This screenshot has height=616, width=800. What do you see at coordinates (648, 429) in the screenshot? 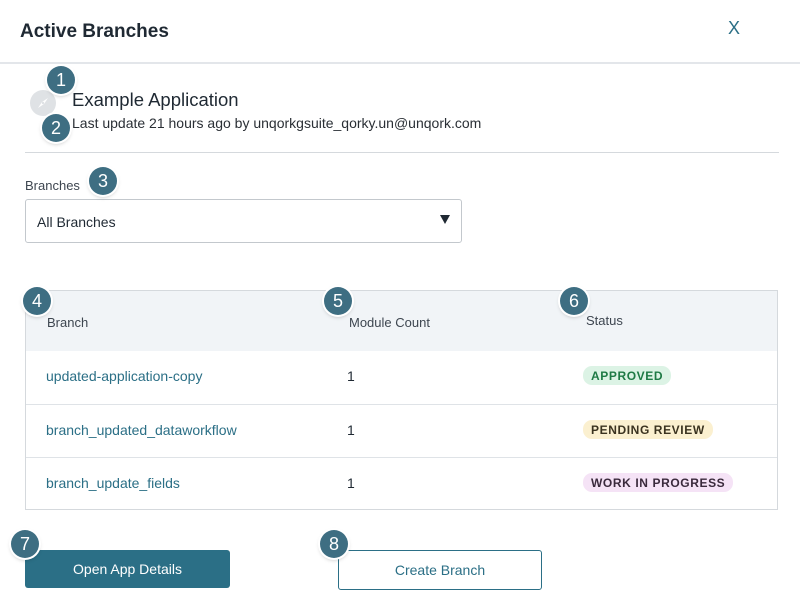
I see `status-badge: PENDING REVIEW` at bounding box center [648, 429].